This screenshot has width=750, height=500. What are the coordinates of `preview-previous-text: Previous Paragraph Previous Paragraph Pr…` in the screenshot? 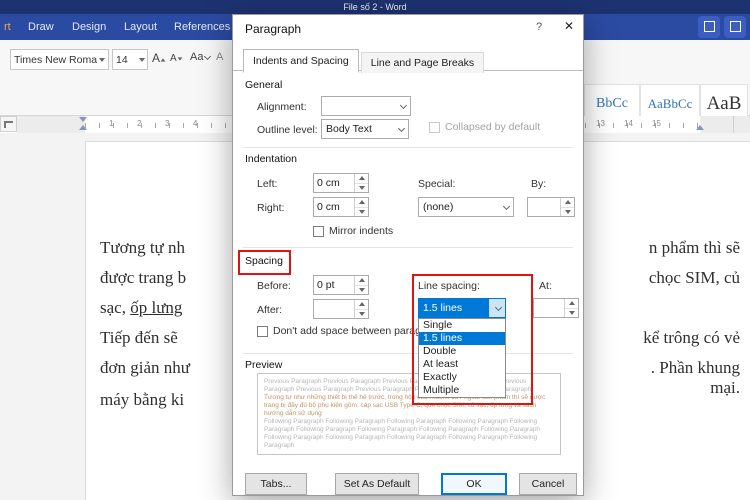 It's located at (398, 385).